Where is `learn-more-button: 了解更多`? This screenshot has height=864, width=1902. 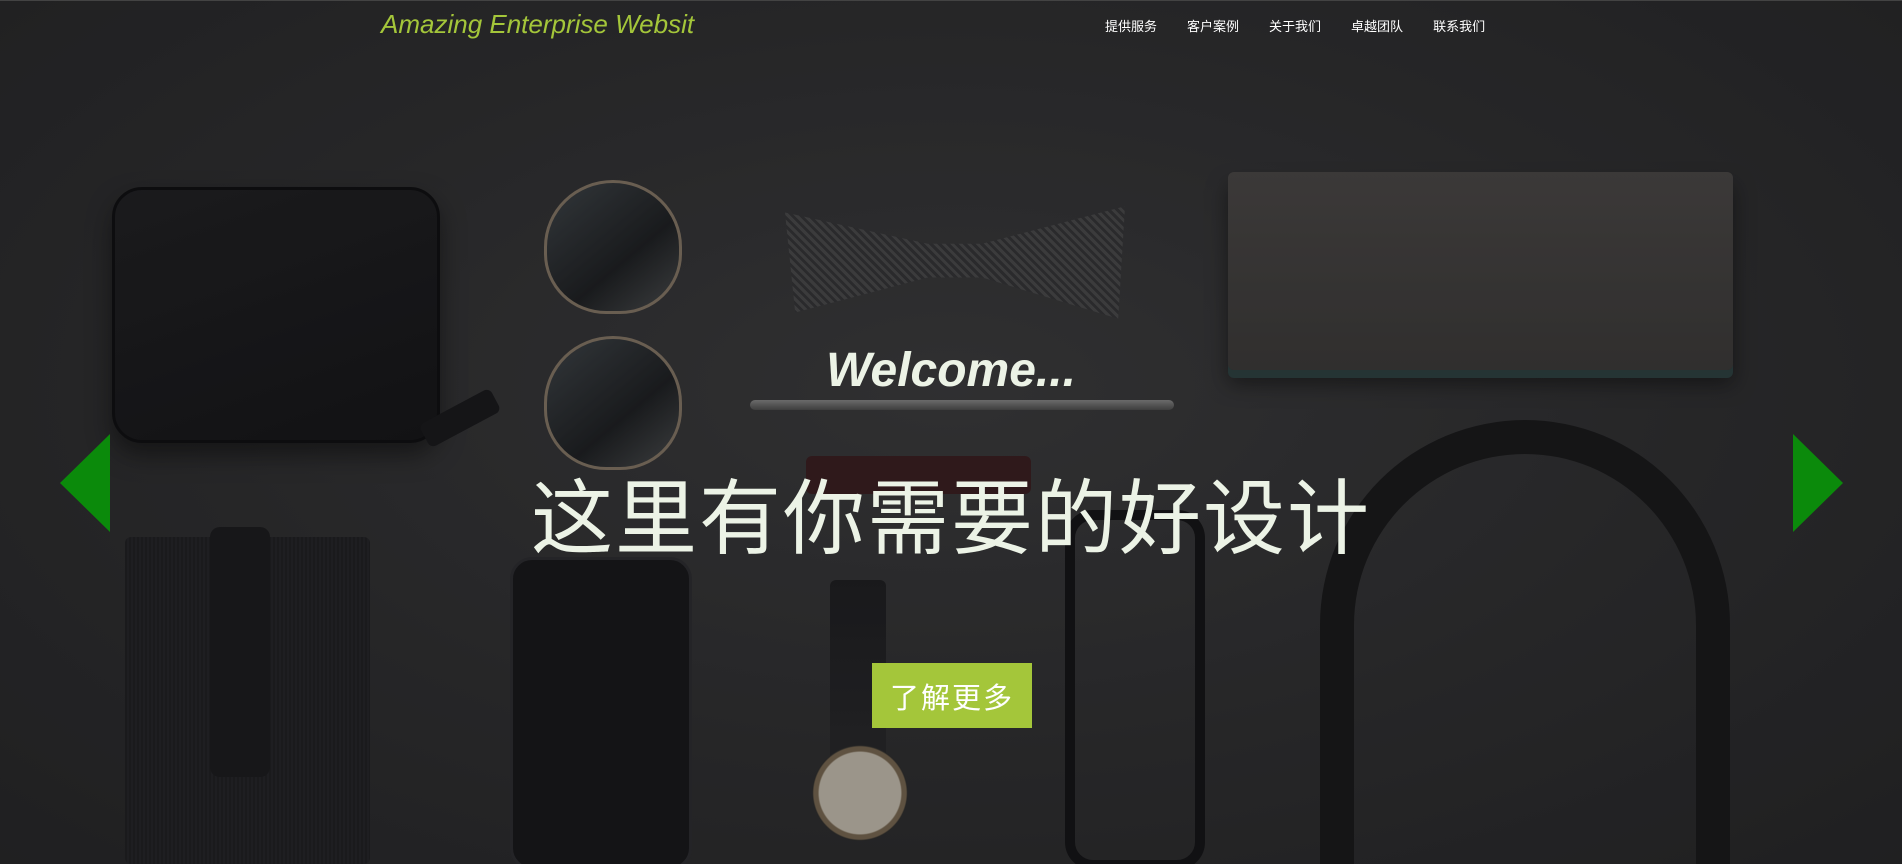 learn-more-button: 了解更多 is located at coordinates (952, 695).